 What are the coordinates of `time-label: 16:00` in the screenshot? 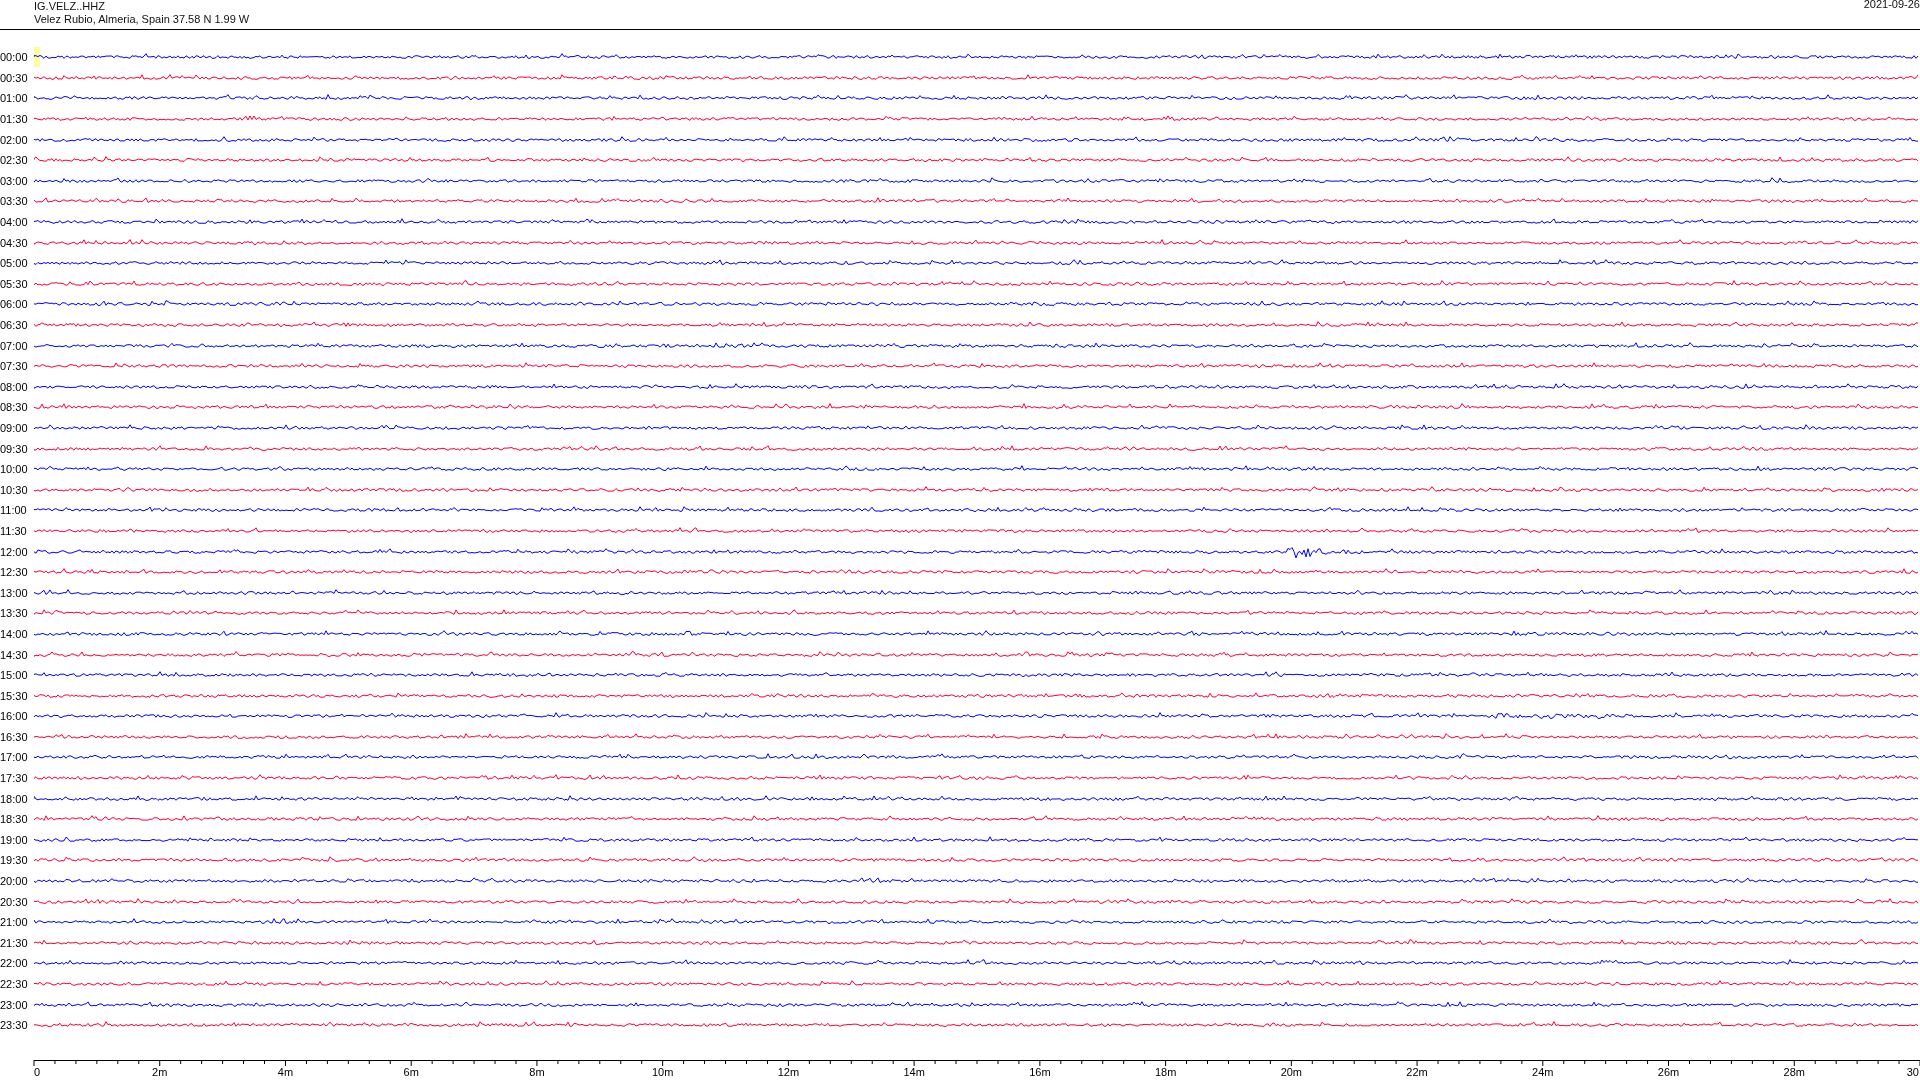 It's located at (14, 716).